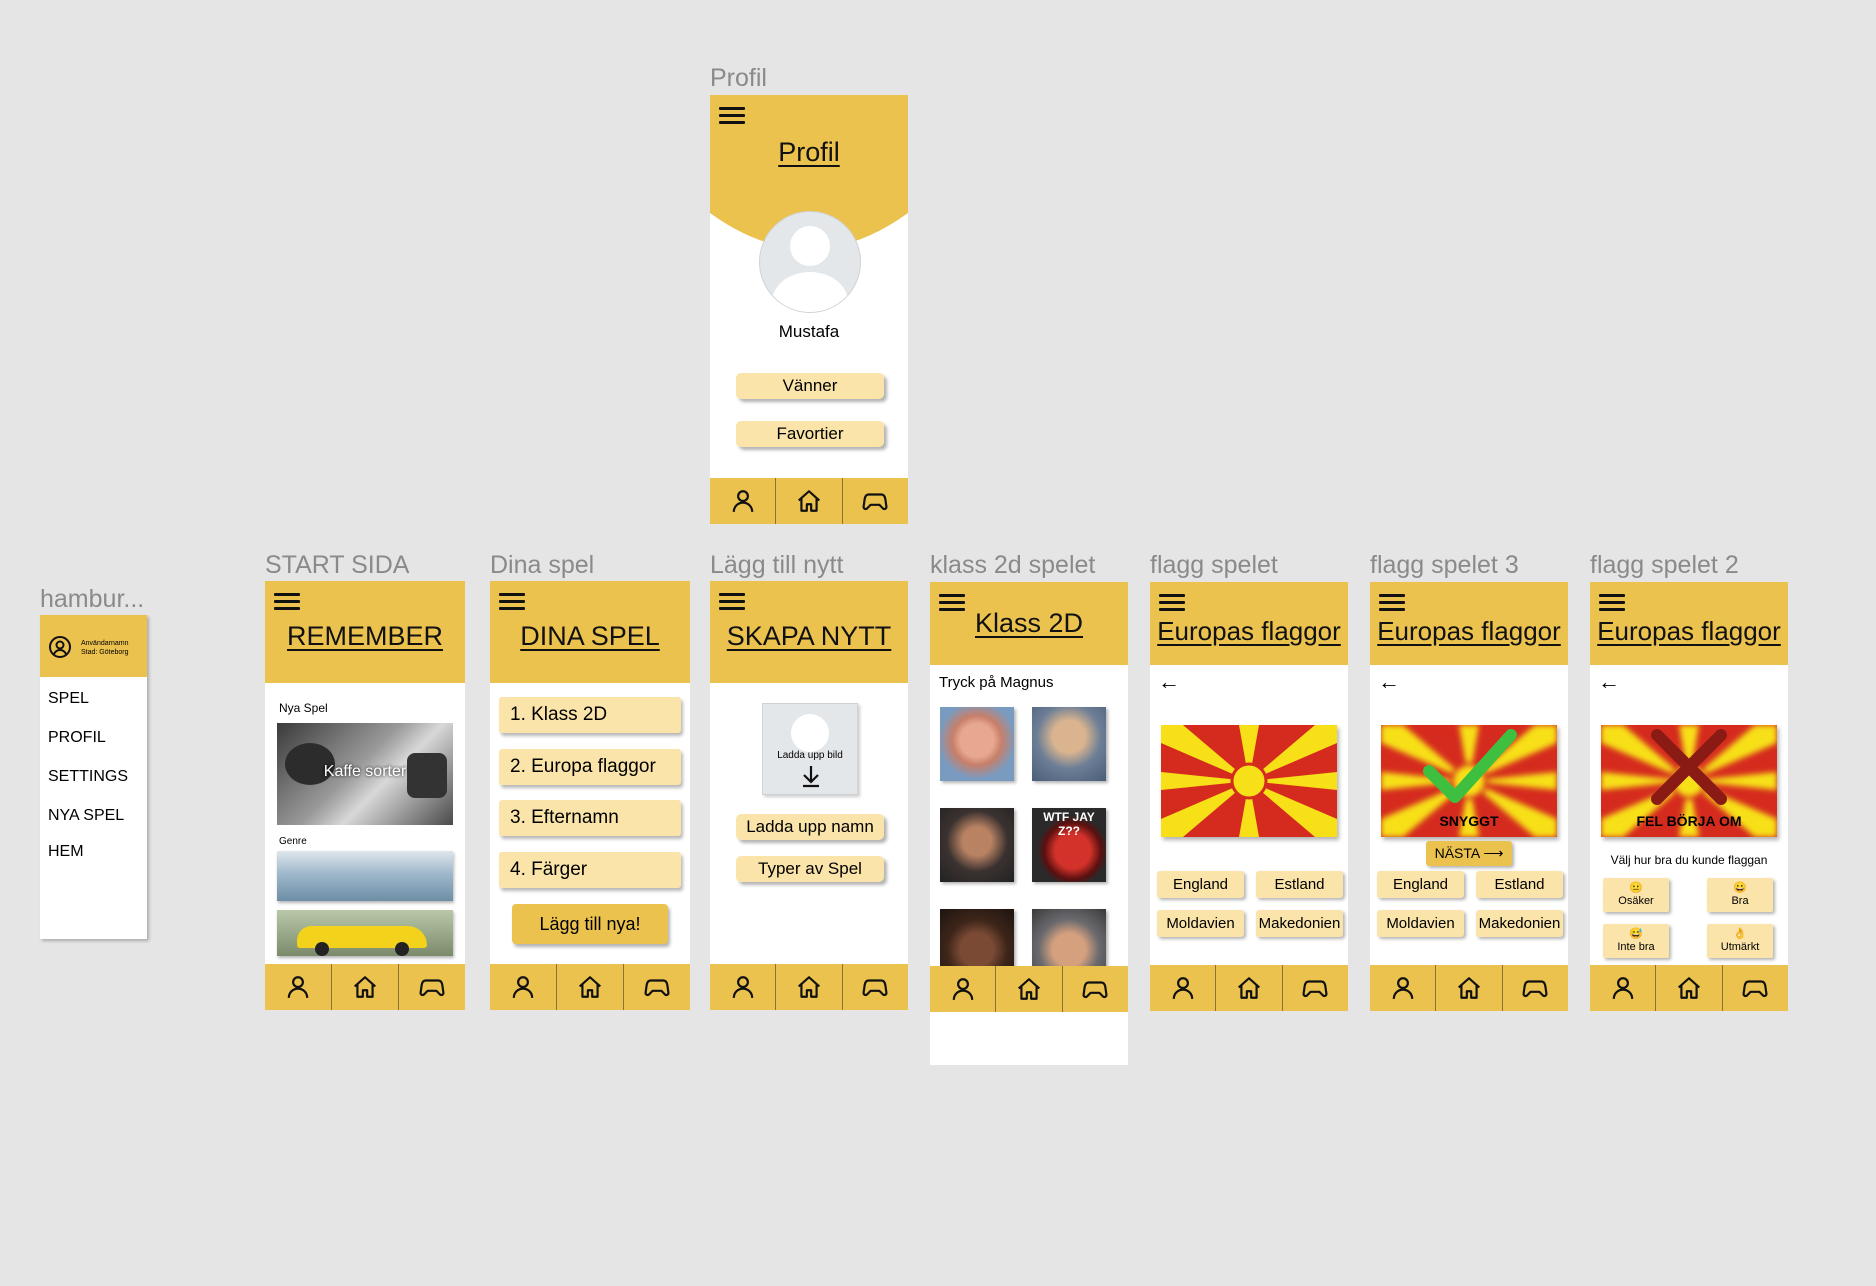 The height and width of the screenshot is (1286, 1876). What do you see at coordinates (810, 827) in the screenshot?
I see `upload-name-button: Ladda upp namn` at bounding box center [810, 827].